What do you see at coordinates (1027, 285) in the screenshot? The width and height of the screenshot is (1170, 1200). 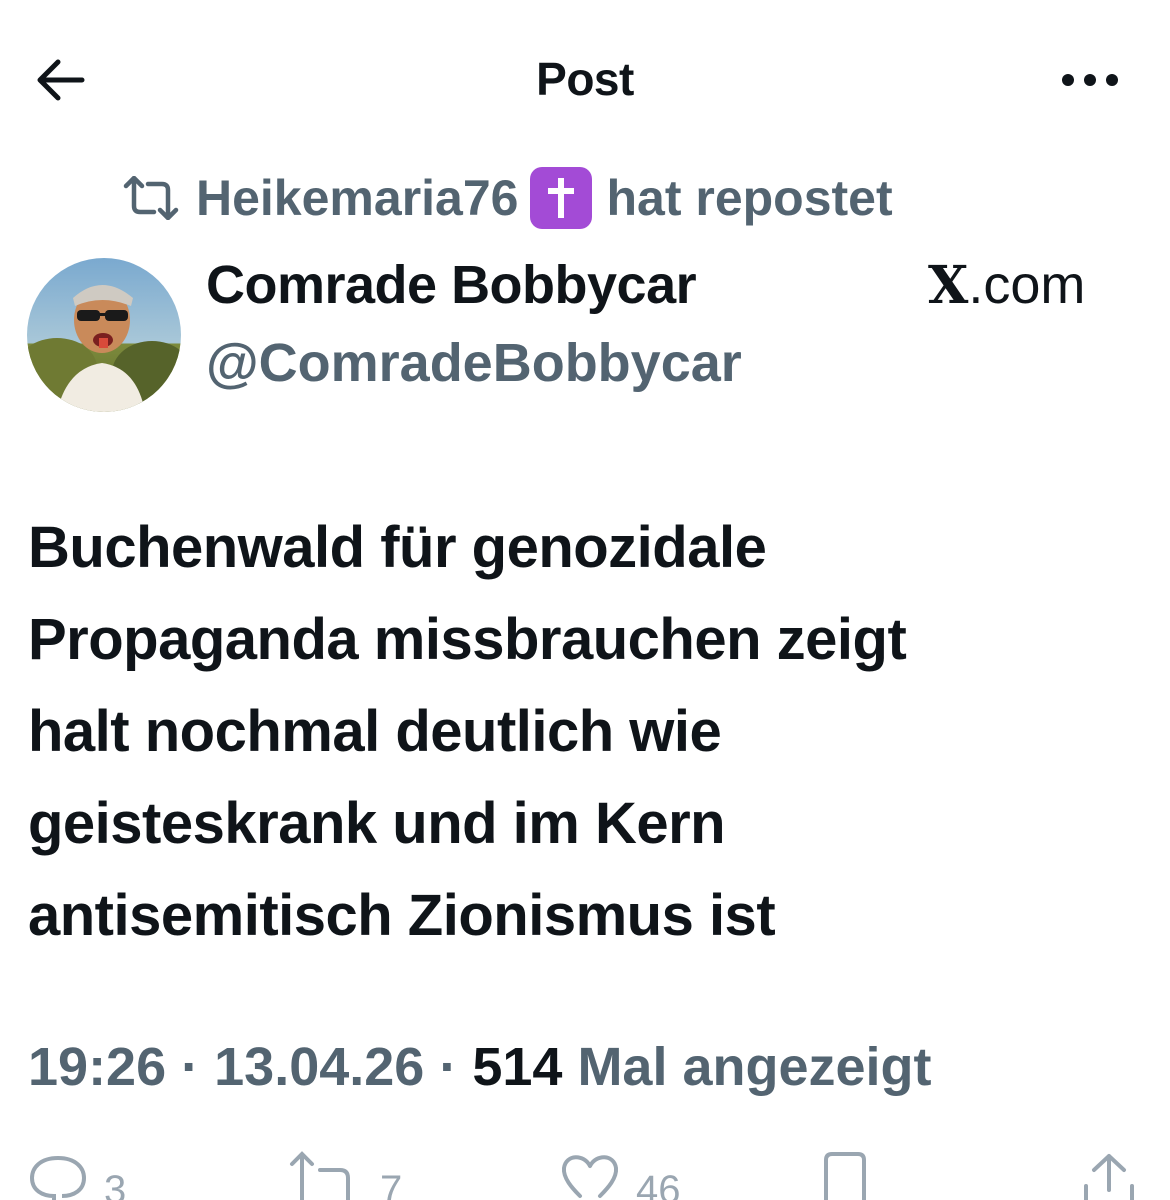 I see `source-domain: .com` at bounding box center [1027, 285].